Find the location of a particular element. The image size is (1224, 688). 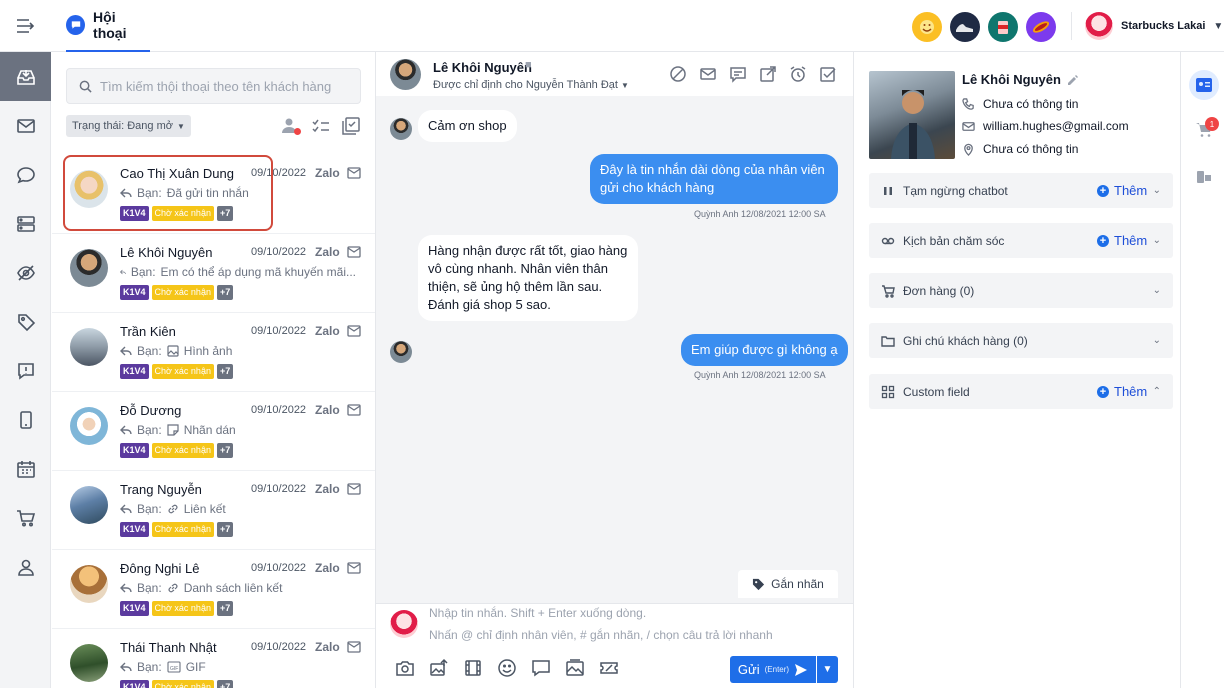

gallery-icon is located at coordinates (575, 668).